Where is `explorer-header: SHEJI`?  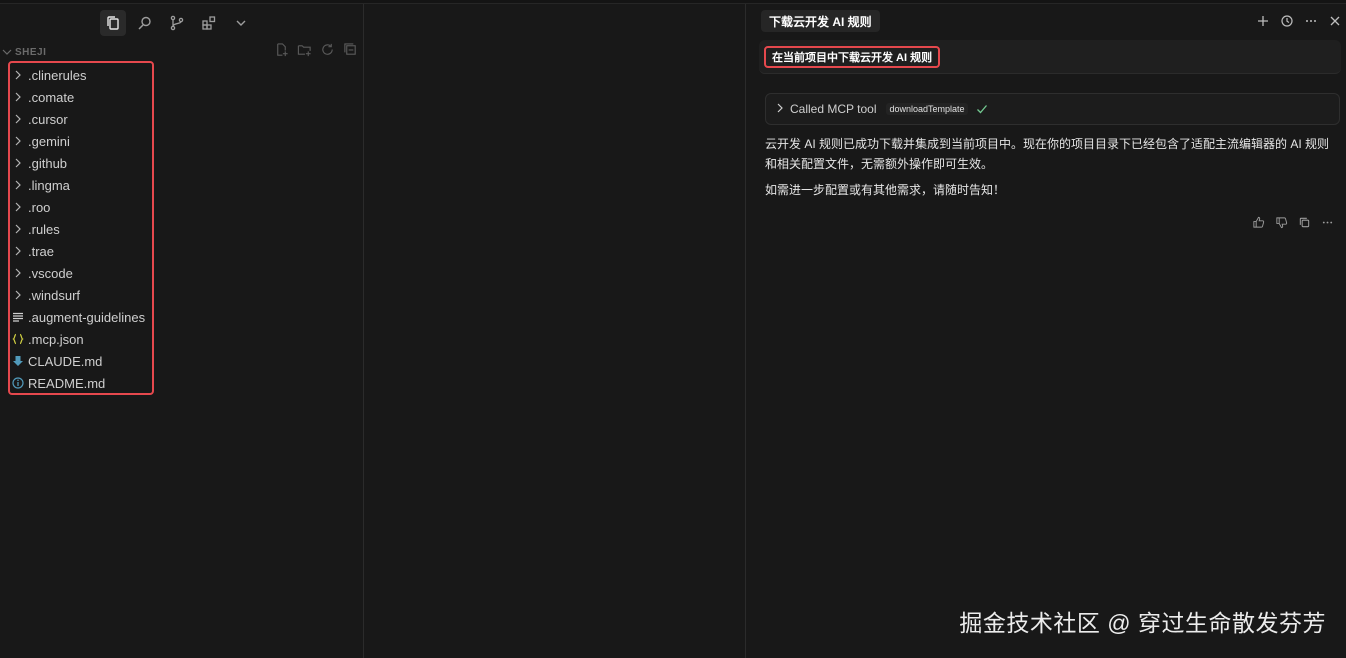 explorer-header: SHEJI is located at coordinates (182, 52).